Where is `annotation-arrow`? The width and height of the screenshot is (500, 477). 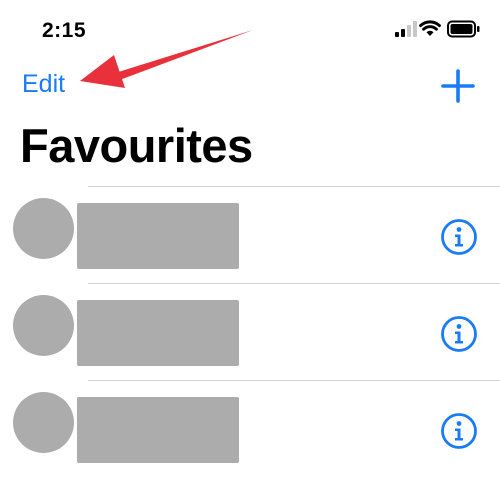
annotation-arrow is located at coordinates (166, 59).